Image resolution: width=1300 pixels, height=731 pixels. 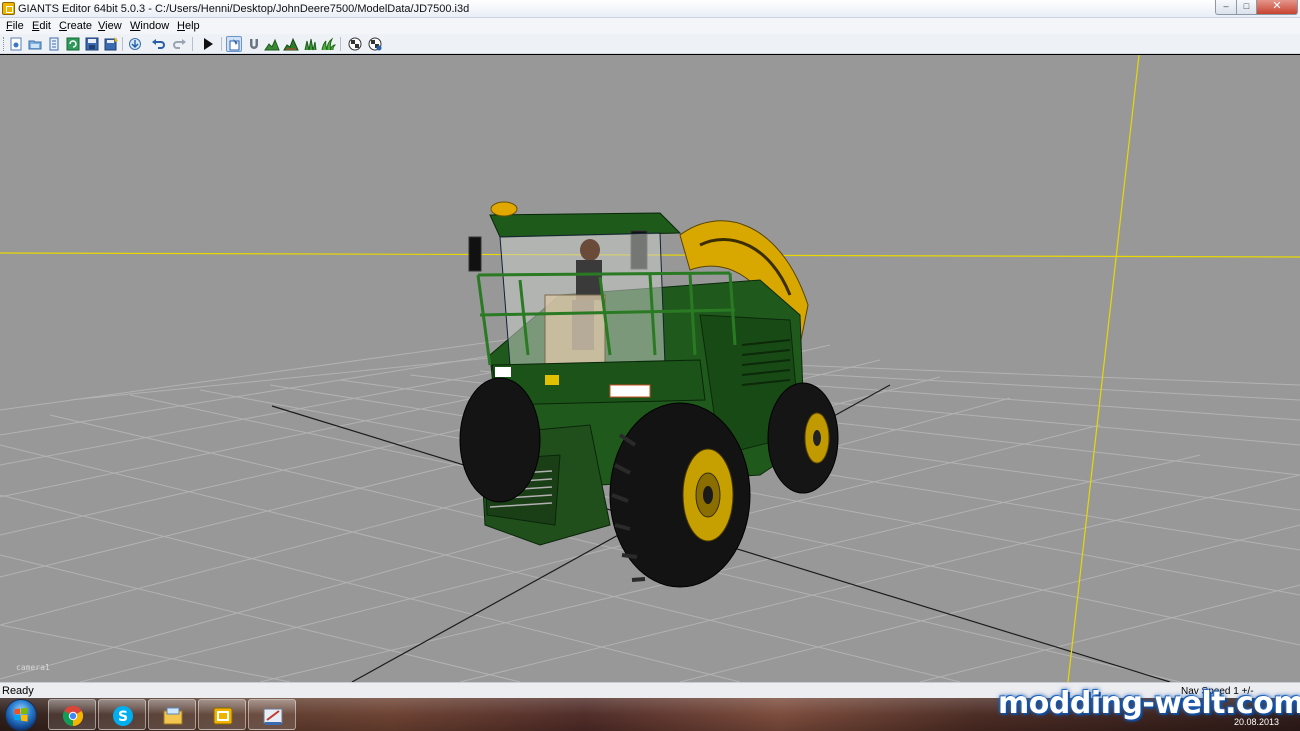 I want to click on refresh-icon, so click(x=73, y=44).